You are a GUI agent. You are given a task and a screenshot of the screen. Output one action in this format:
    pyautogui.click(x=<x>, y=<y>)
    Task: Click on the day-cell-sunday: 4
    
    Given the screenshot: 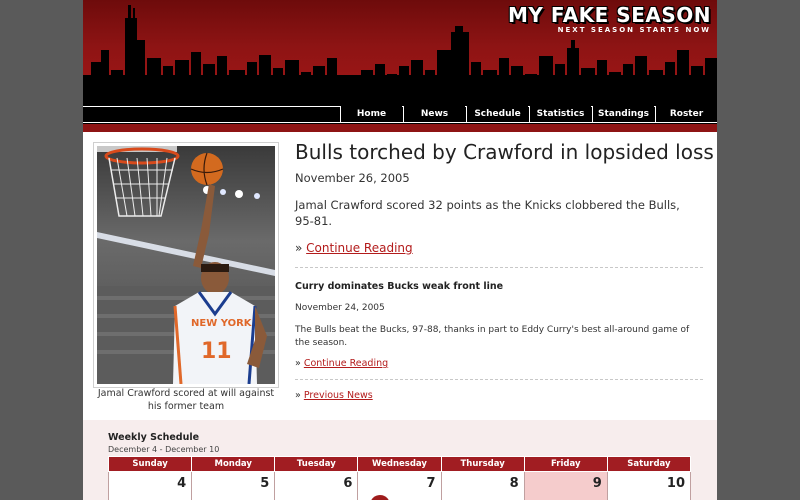 What is the action you would take?
    pyautogui.click(x=150, y=485)
    